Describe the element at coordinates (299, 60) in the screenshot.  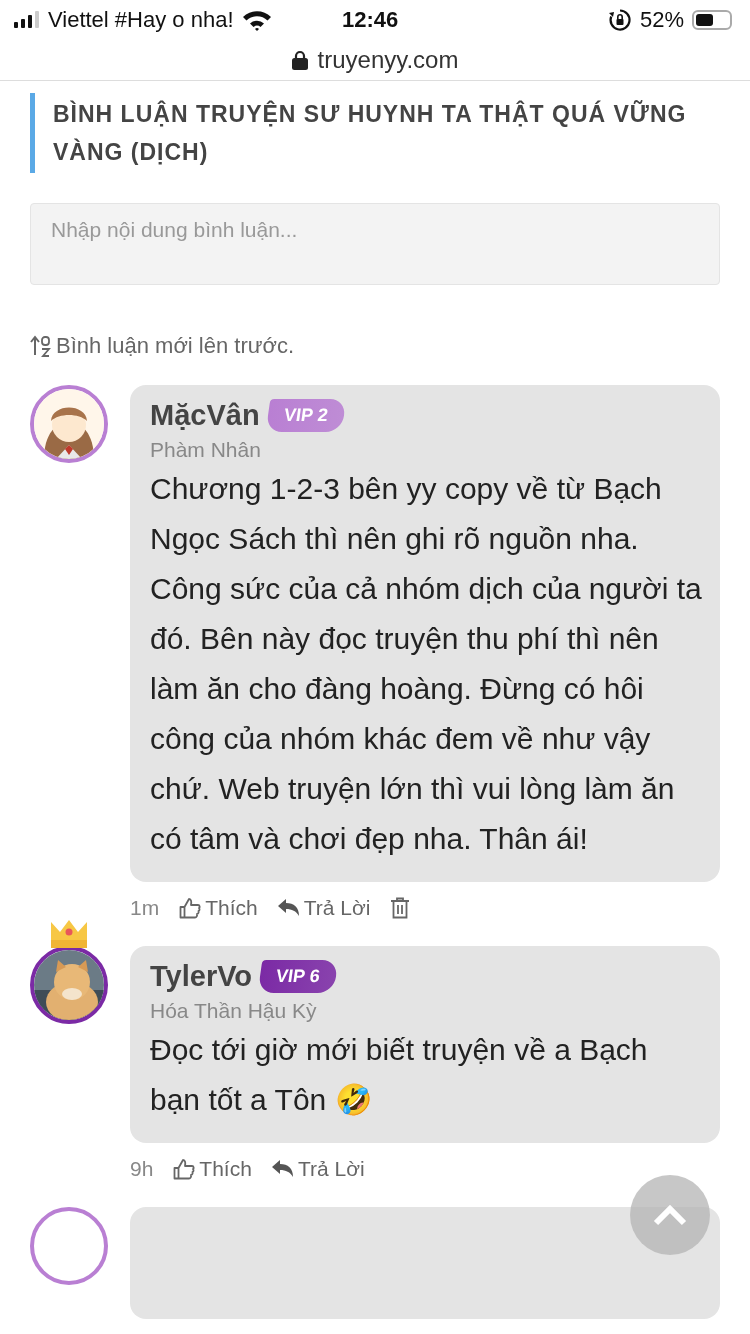
I see `lock-icon` at that location.